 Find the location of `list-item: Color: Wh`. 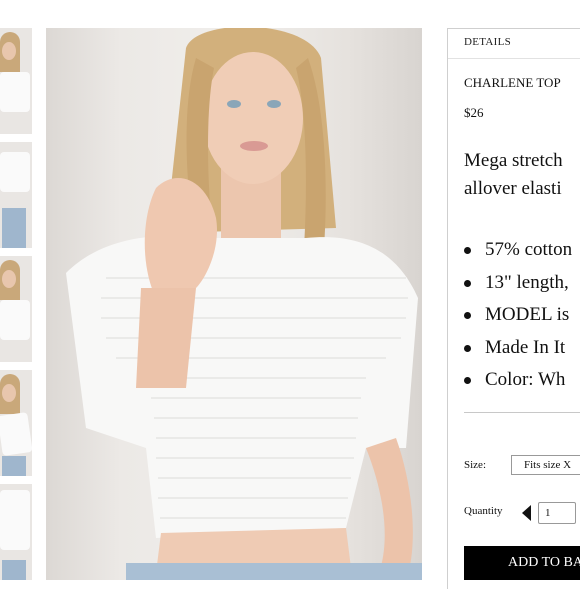

list-item: Color: Wh is located at coordinates (518, 380).